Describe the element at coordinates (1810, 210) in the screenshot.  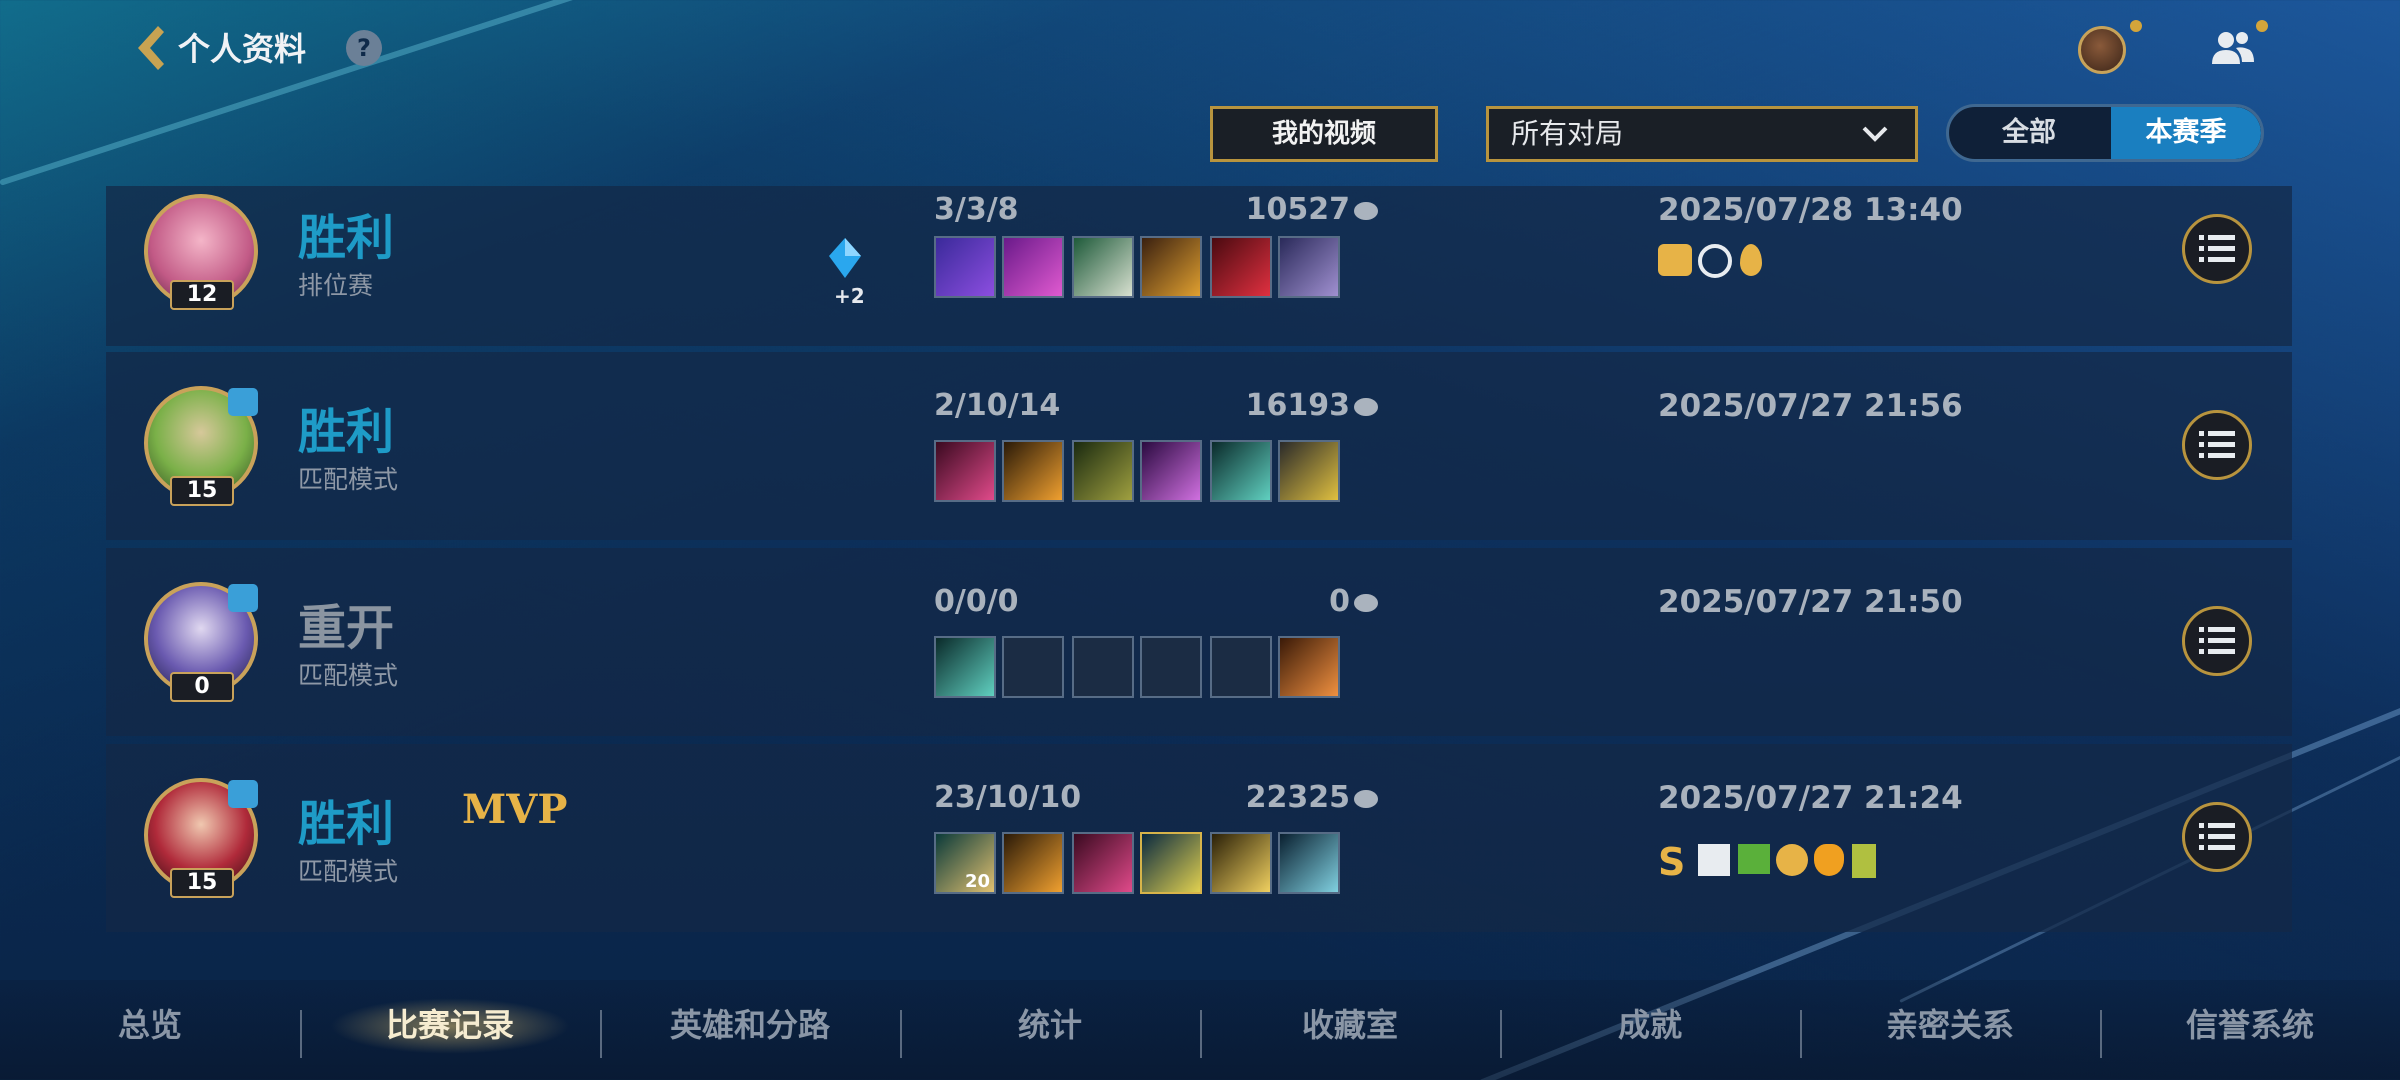
I see `match-date: 2025/07/28 13:40` at that location.